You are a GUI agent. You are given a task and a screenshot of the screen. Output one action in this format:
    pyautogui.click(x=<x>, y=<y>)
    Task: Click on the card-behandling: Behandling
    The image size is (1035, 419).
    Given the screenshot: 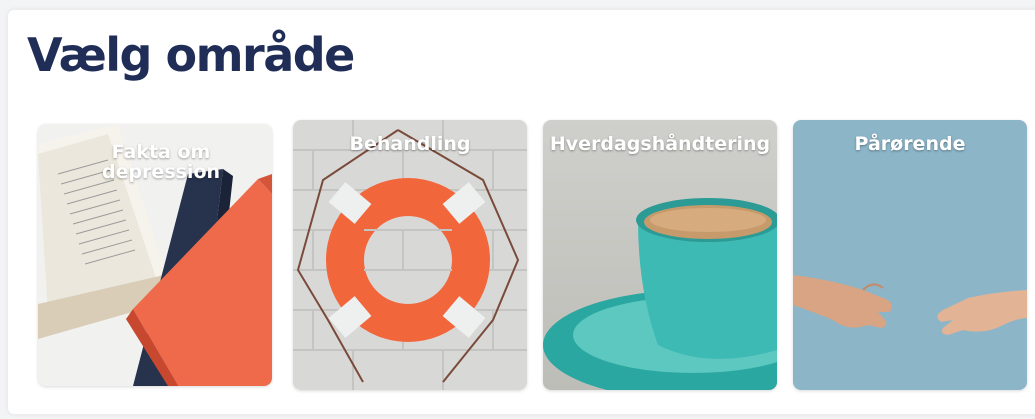 What is the action you would take?
    pyautogui.click(x=410, y=255)
    